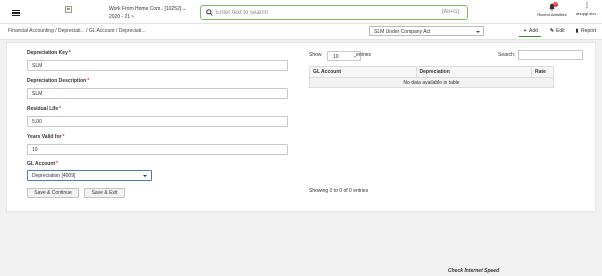 This screenshot has height=276, width=602. I want to click on column-header: Rate, so click(542, 72).